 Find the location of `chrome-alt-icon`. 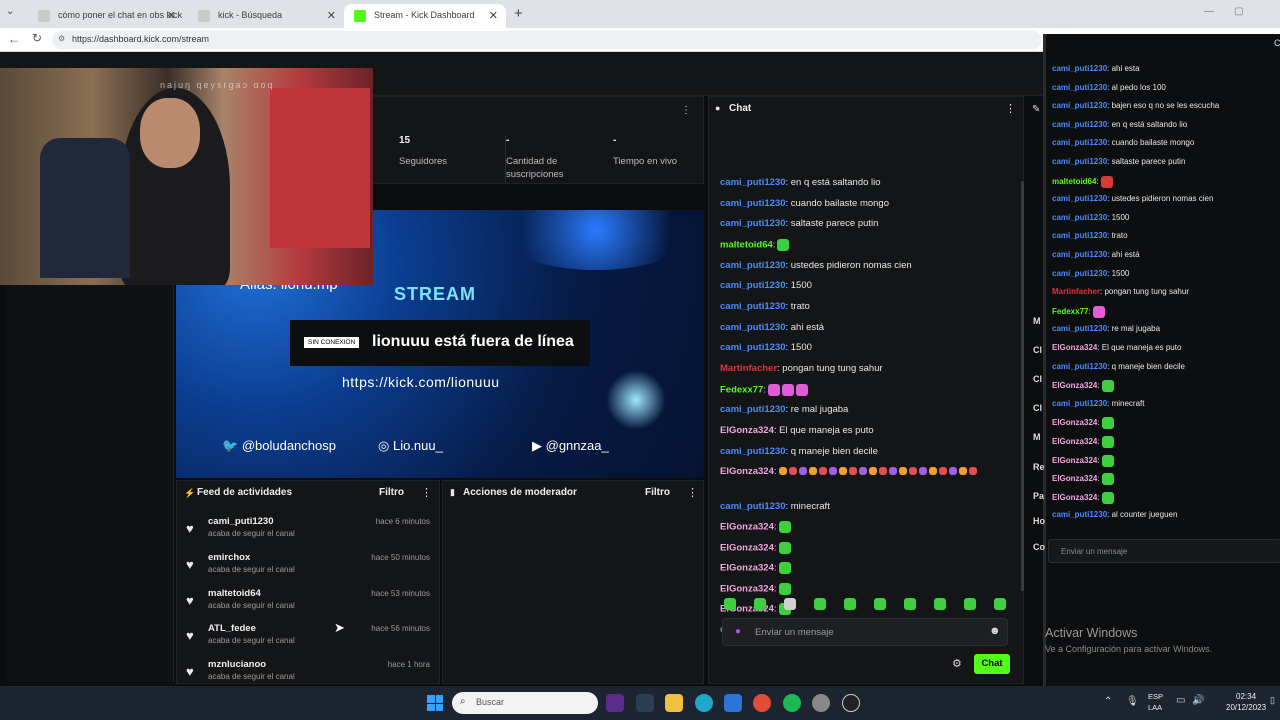

chrome-alt-icon is located at coordinates (821, 703).